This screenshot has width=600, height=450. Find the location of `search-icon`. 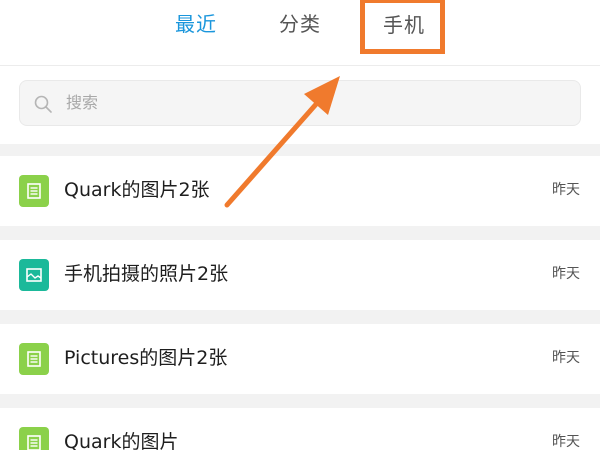

search-icon is located at coordinates (43, 104).